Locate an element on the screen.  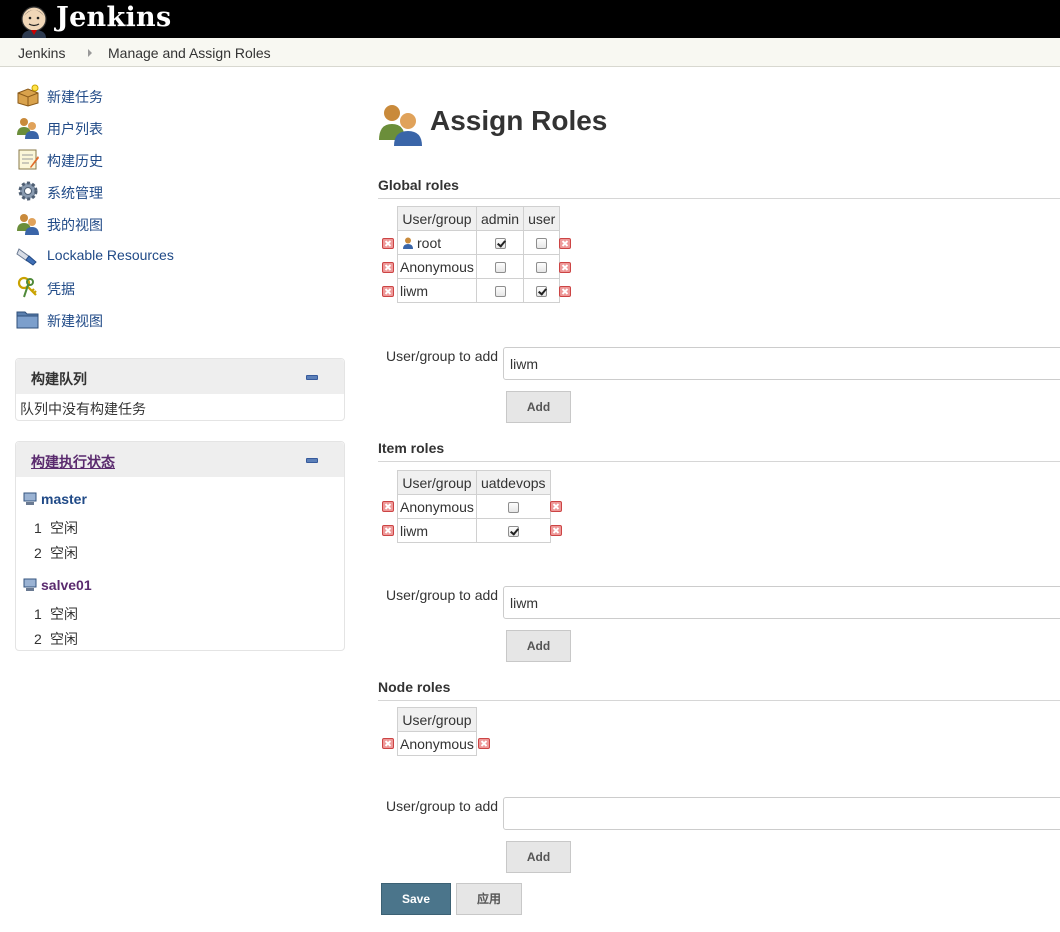
node-roles-table: User/group Anonymous is located at coordinates (437, 731).